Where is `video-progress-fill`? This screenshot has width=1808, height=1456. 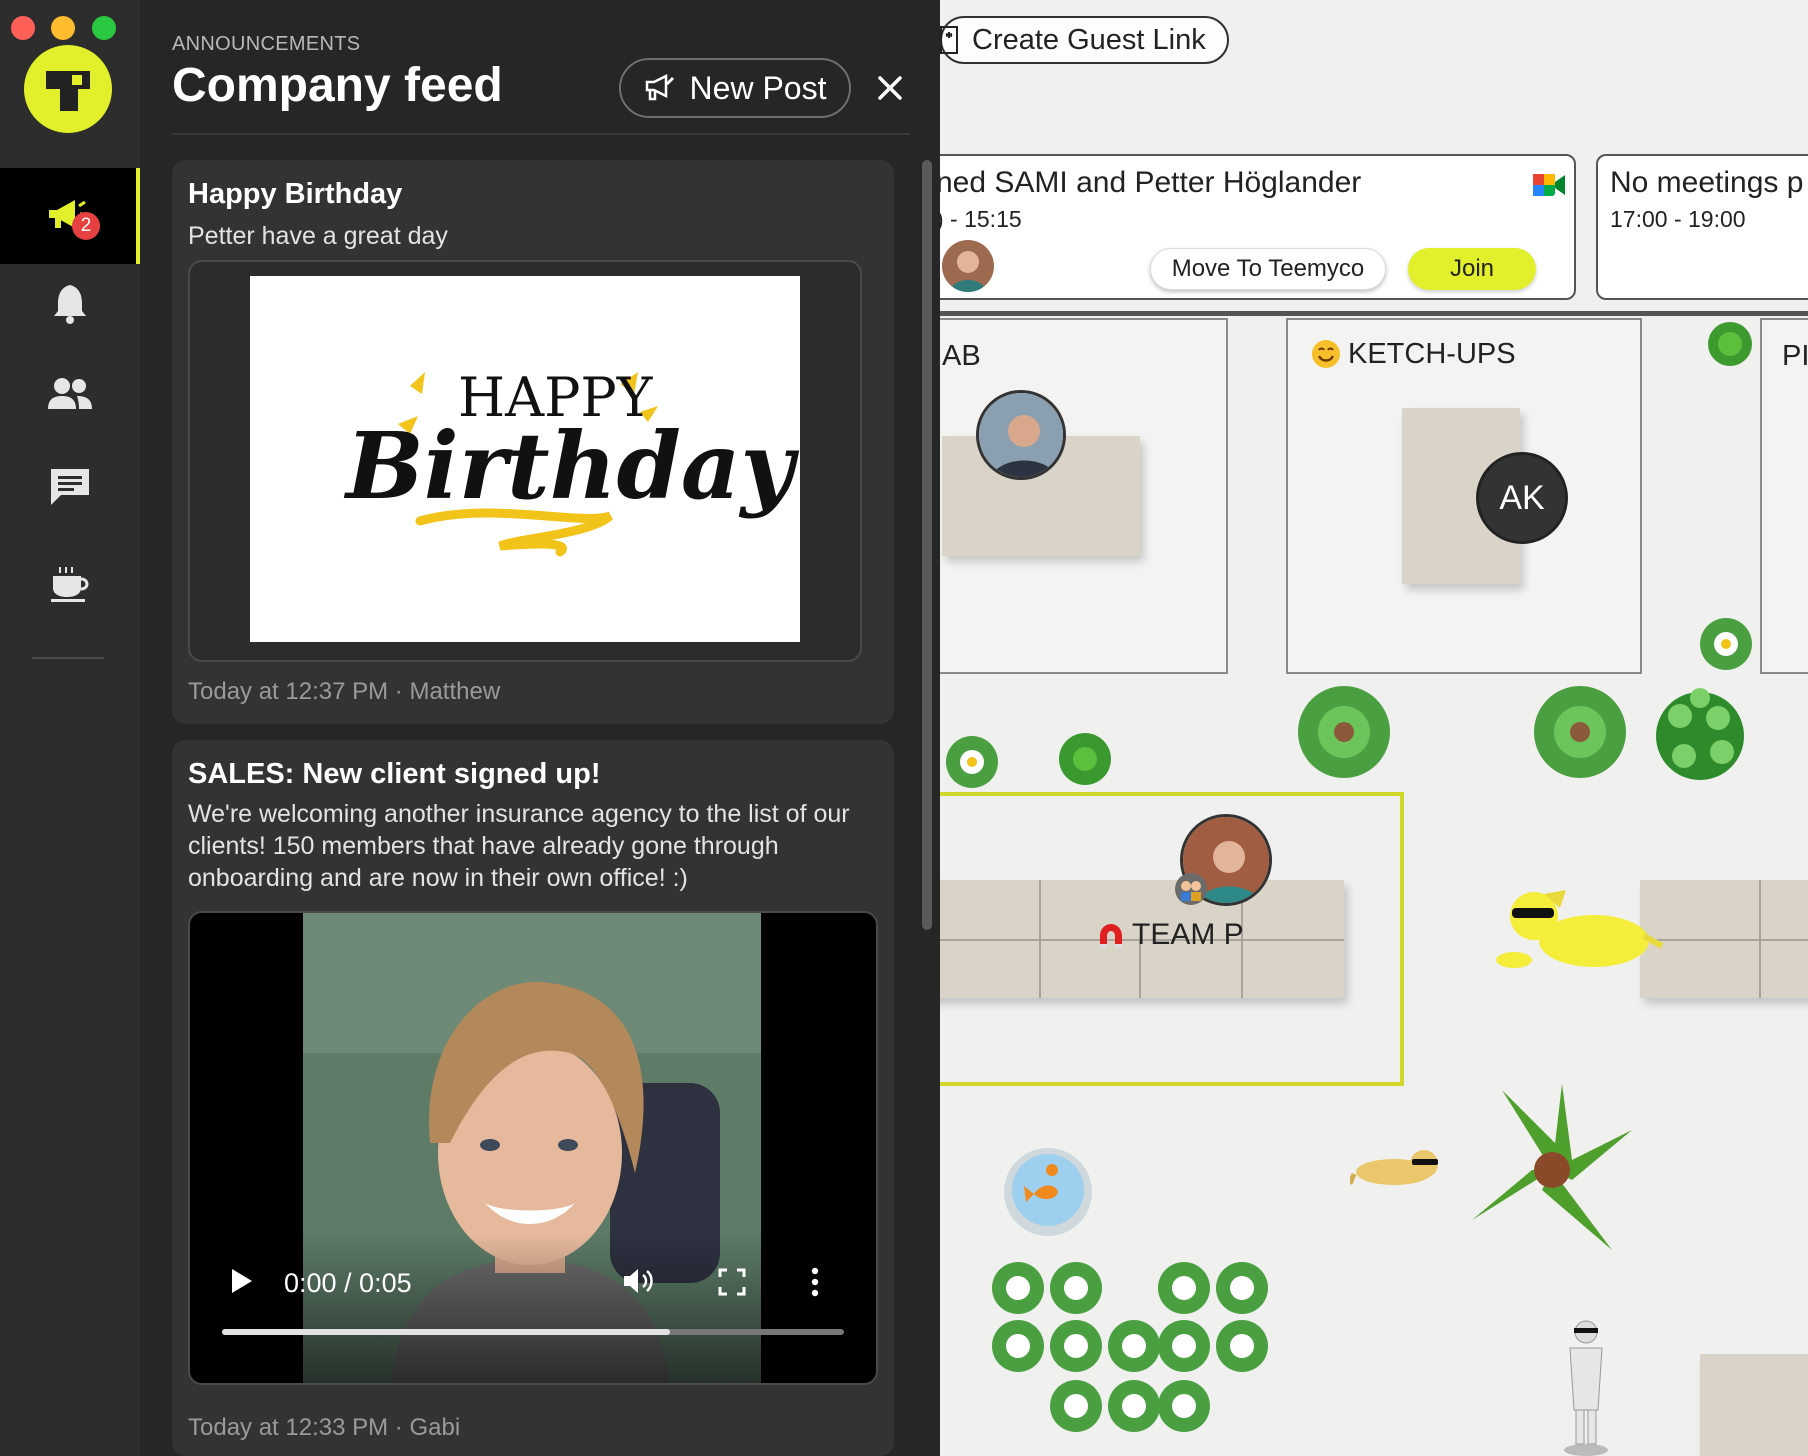 video-progress-fill is located at coordinates (446, 1332).